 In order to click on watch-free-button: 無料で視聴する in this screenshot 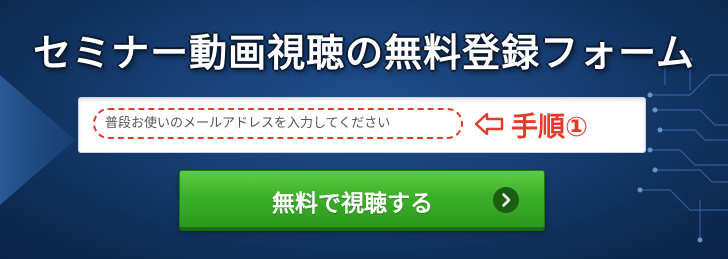, I will do `click(362, 199)`.